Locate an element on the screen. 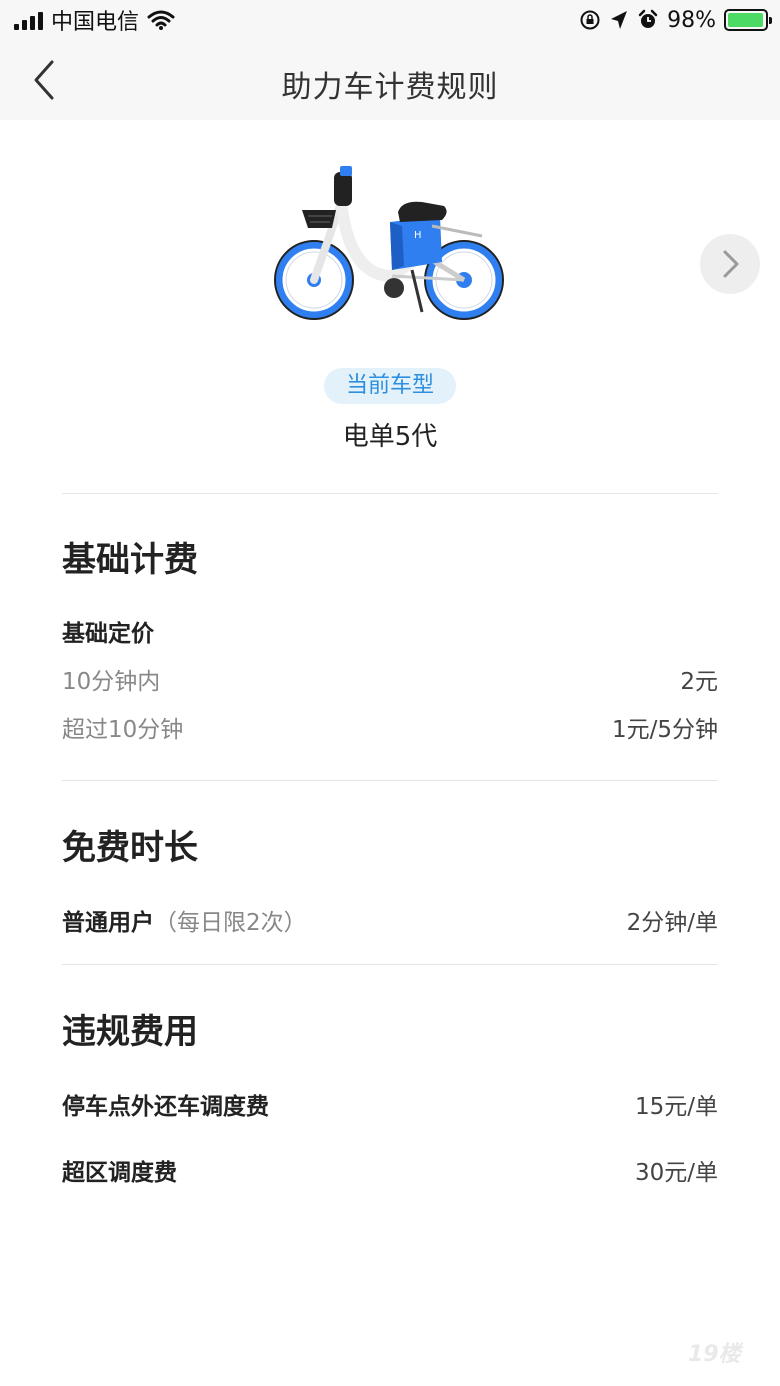 The height and width of the screenshot is (1386, 780). section-title-basic: 基础计费 is located at coordinates (130, 560).